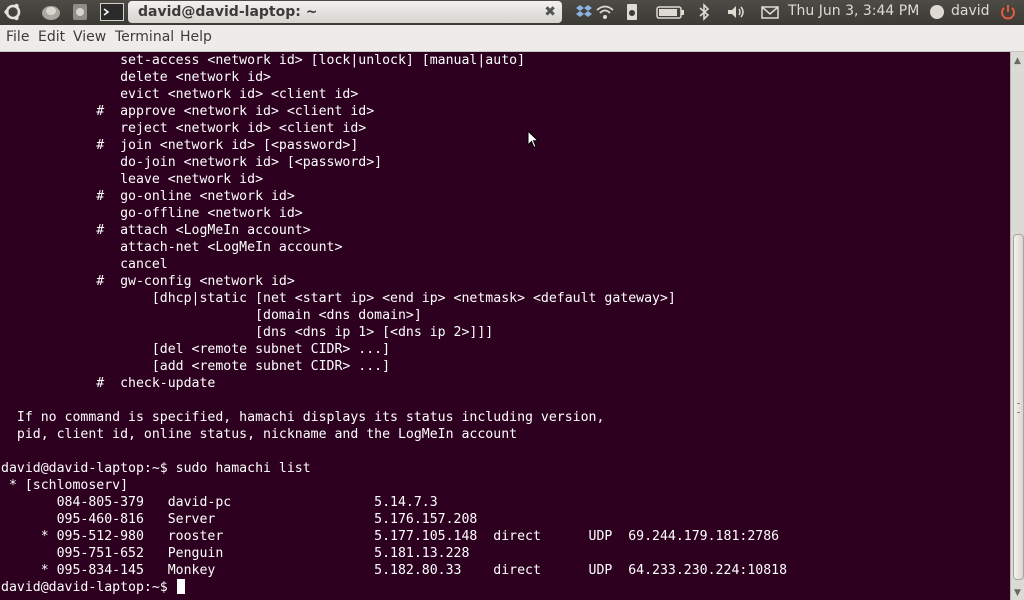  Describe the element at coordinates (172, 247) in the screenshot. I see `terminal-line: attach-net <LogMeIn account>` at that location.